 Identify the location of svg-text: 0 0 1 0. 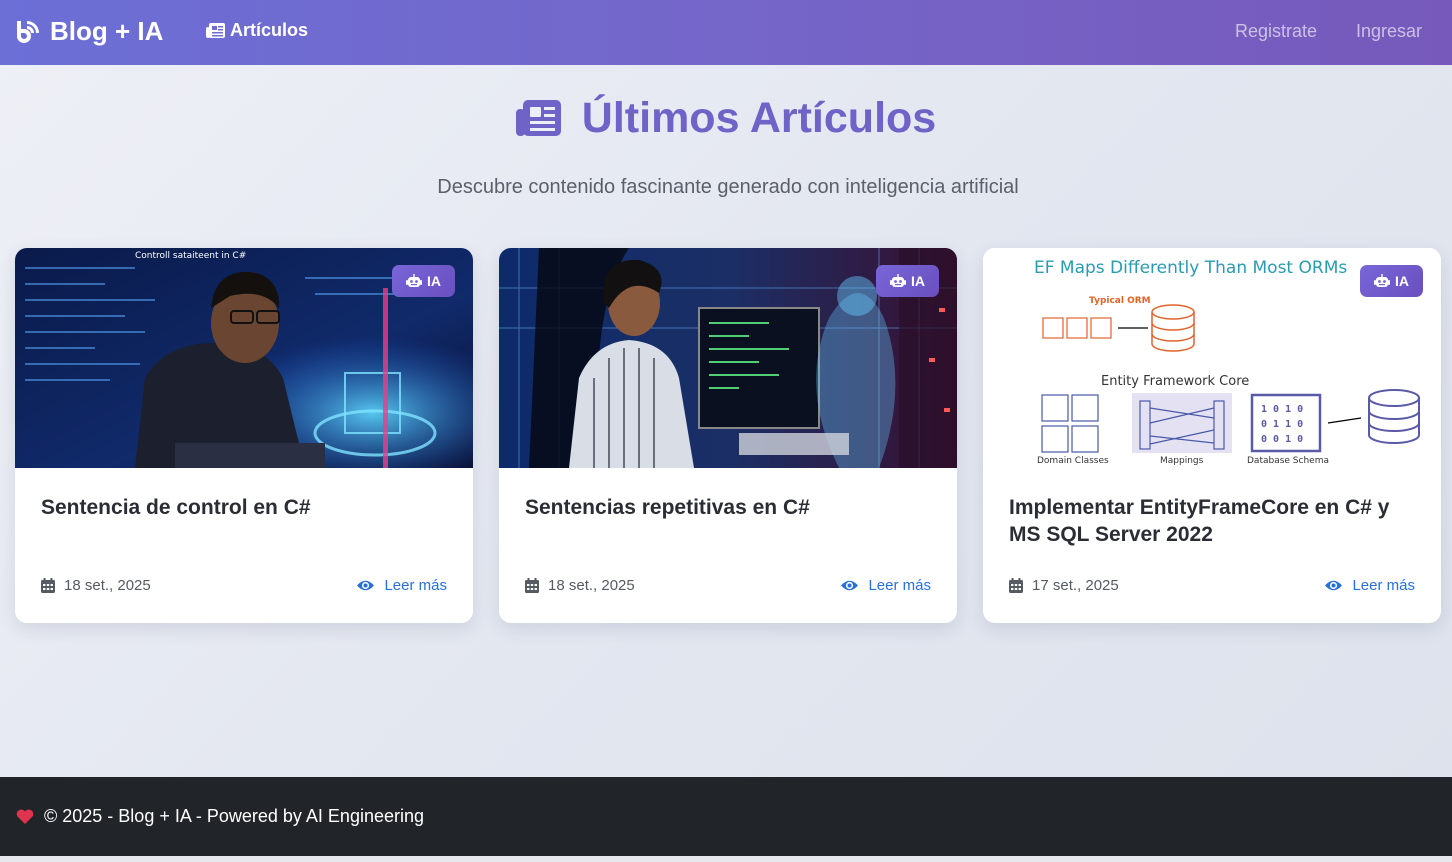
(1282, 439).